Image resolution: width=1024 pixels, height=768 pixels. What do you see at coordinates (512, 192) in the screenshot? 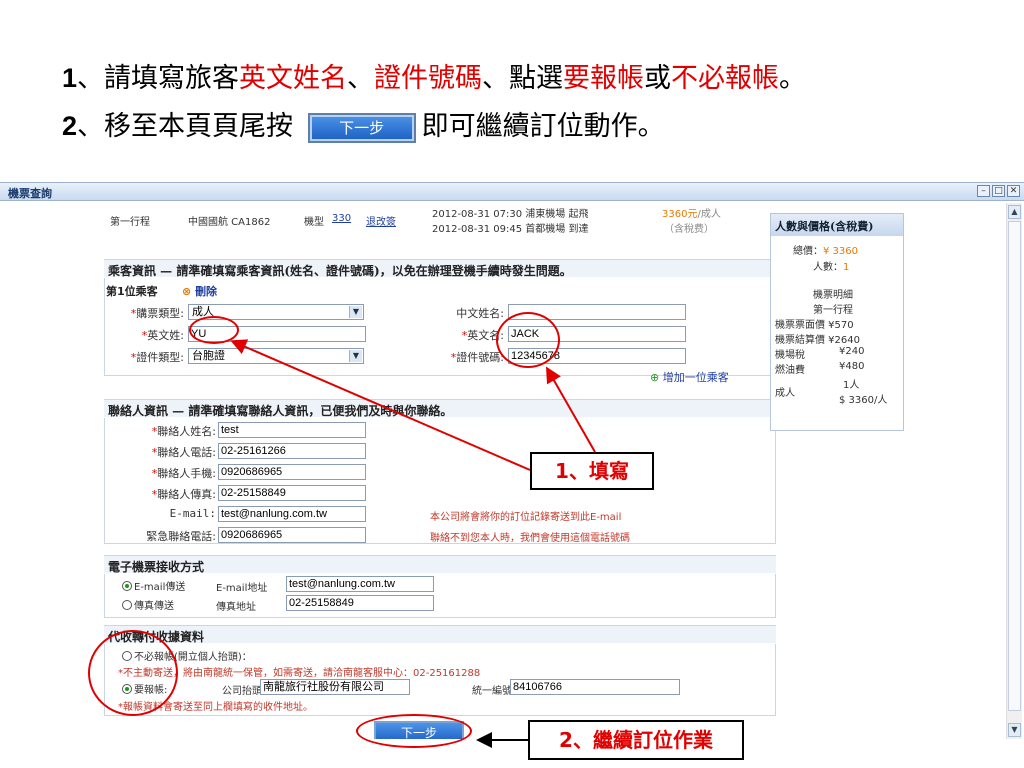
I see `window-titlebar: 機票查詢 – □ ✕` at bounding box center [512, 192].